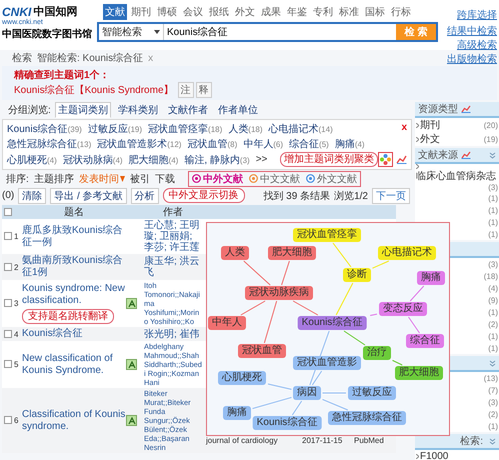 The width and height of the screenshot is (499, 460). What do you see at coordinates (219, 12) in the screenshot?
I see `nav-tab: 报纸` at bounding box center [219, 12].